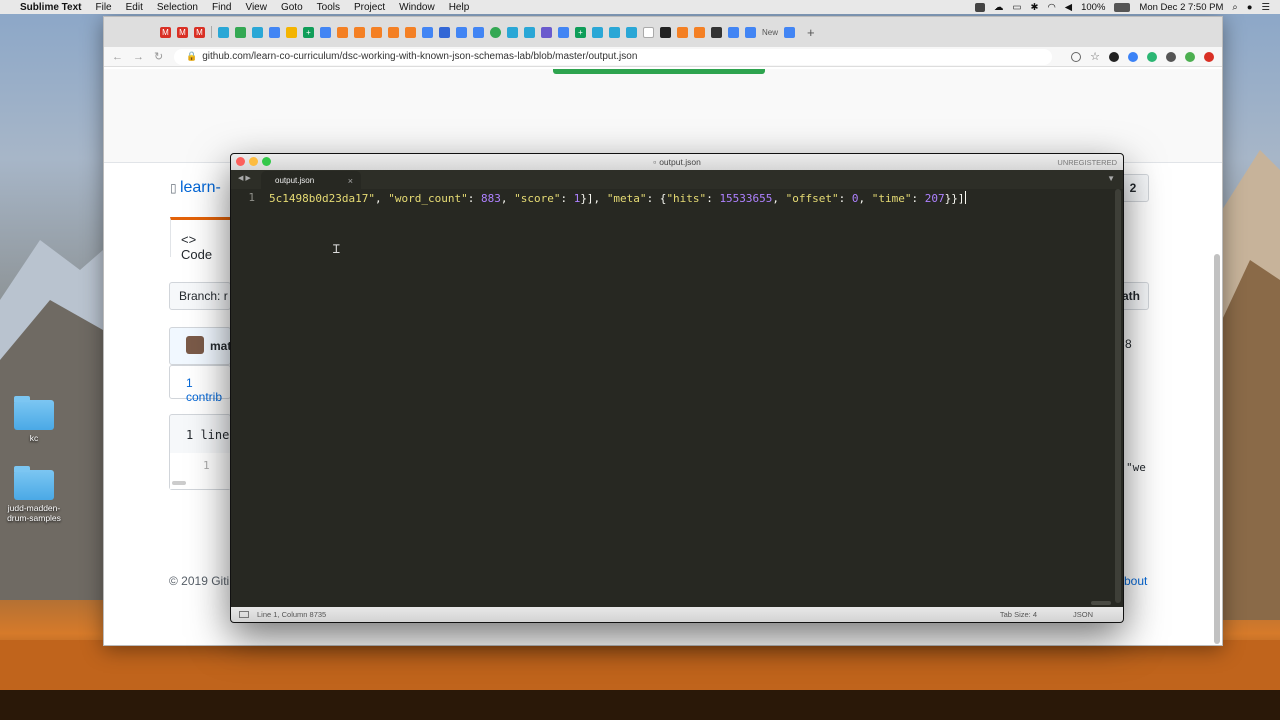  Describe the element at coordinates (244, 614) in the screenshot. I see `panel-toggle-icon` at that location.